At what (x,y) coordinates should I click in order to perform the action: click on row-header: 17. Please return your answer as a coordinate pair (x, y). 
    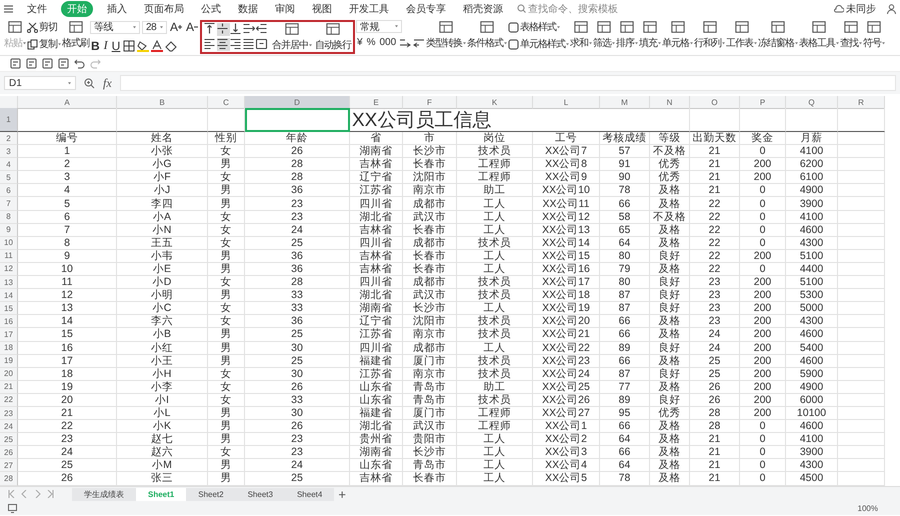
    Looking at the image, I should click on (9, 335).